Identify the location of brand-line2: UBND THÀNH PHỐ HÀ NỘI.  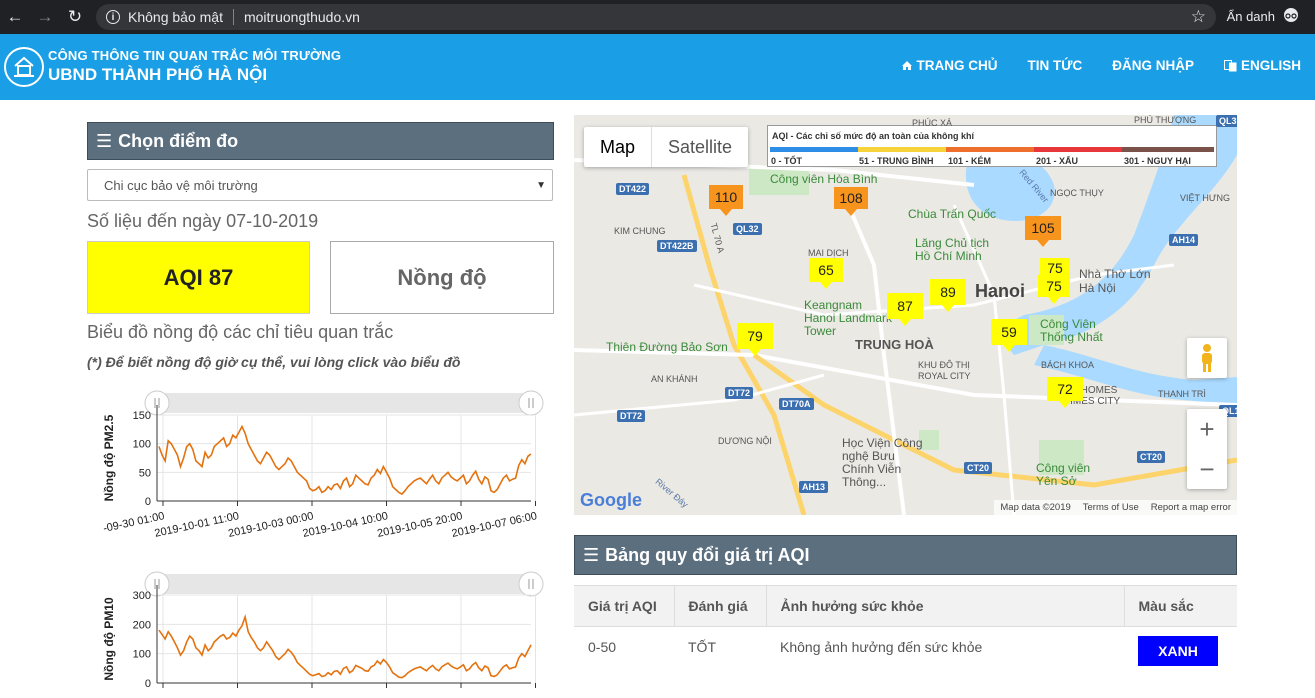
(158, 74).